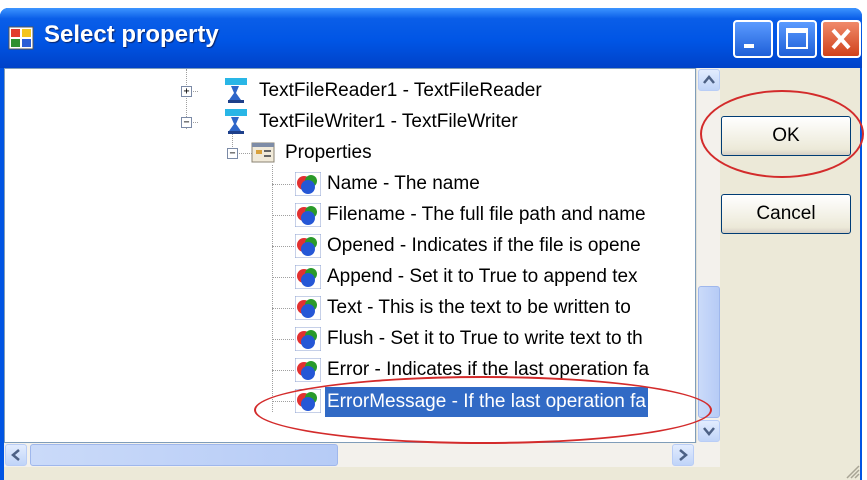 This screenshot has width=867, height=480. I want to click on tree-node-label: Filename - The full file path and name, so click(486, 214).